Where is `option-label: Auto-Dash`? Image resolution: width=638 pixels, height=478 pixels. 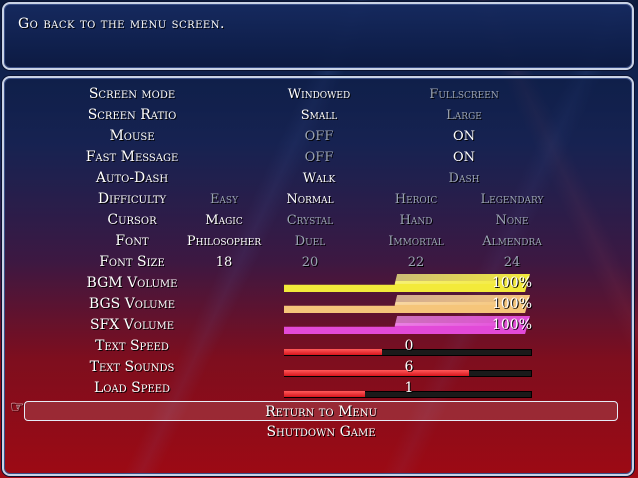 option-label: Auto-Dash is located at coordinates (132, 178).